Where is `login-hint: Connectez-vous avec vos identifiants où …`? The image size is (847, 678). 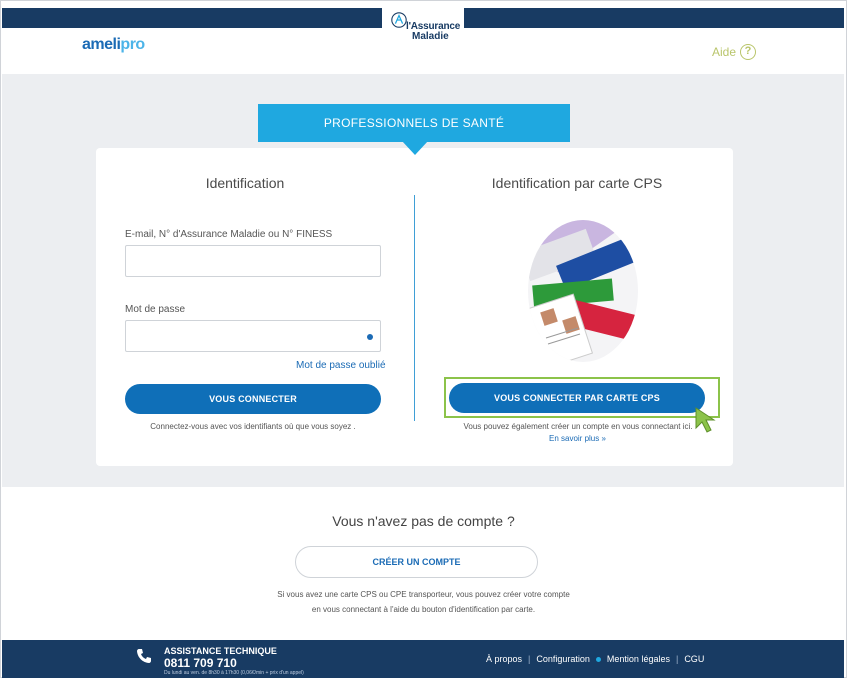 login-hint: Connectez-vous avec vos identifiants où … is located at coordinates (253, 426).